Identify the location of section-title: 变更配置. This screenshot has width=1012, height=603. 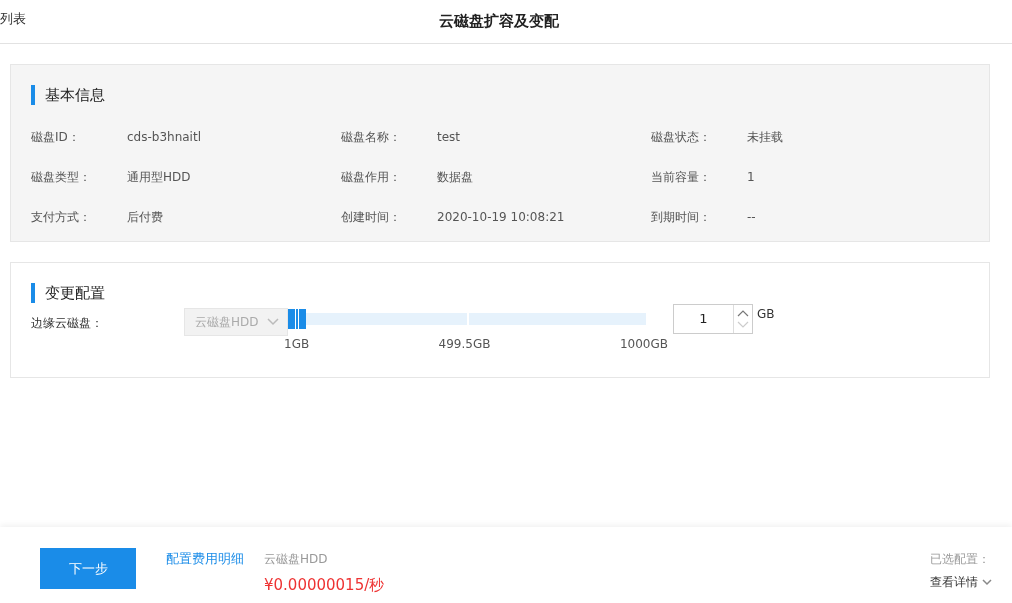
(500, 293).